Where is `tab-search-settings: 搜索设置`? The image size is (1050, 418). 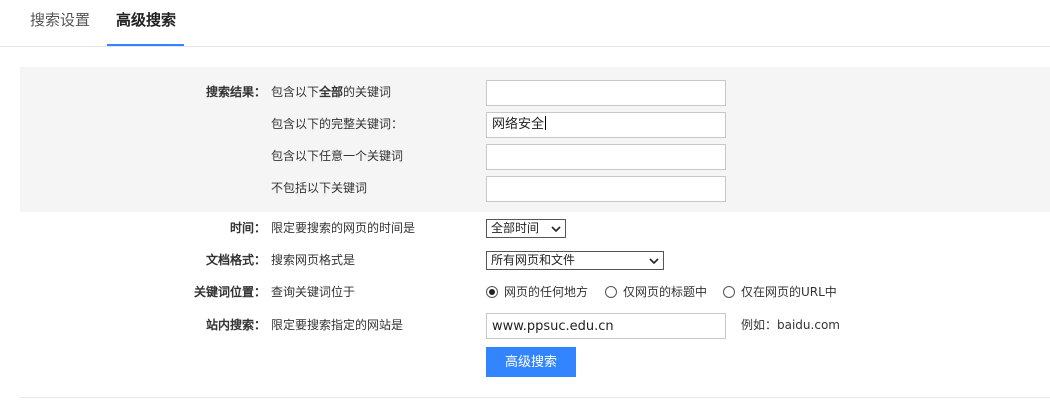
tab-search-settings: 搜索设置 is located at coordinates (60, 20).